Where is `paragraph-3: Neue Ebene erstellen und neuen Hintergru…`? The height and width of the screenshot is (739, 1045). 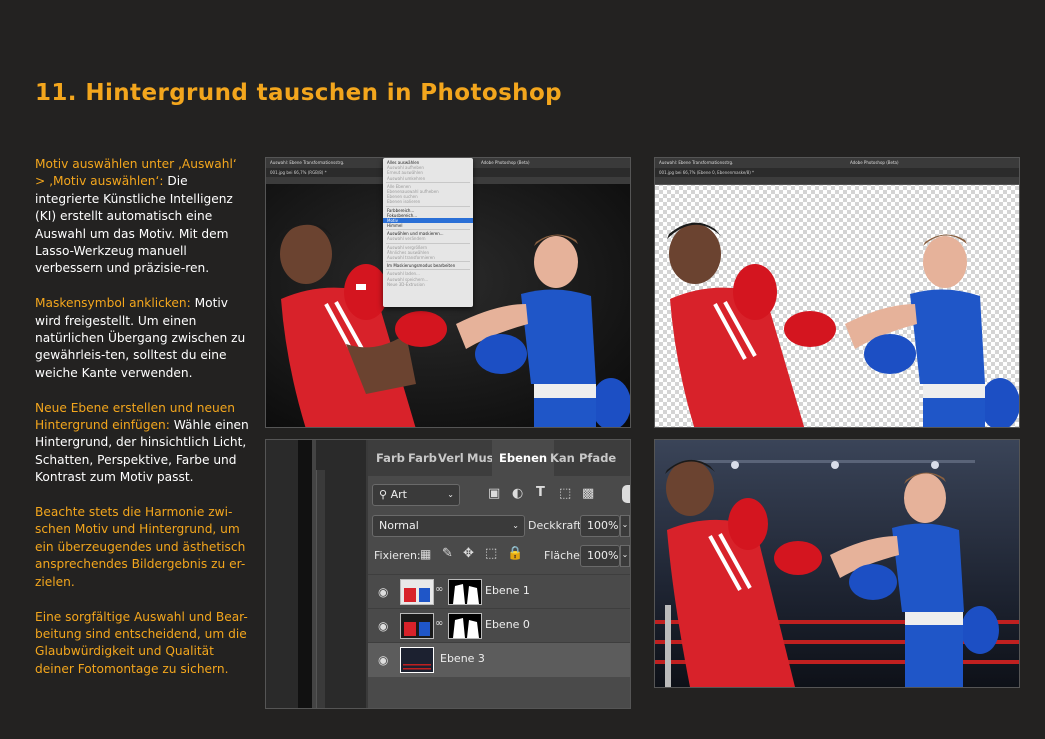 paragraph-3: Neue Ebene erstellen und neuen Hintergru… is located at coordinates (142, 443).